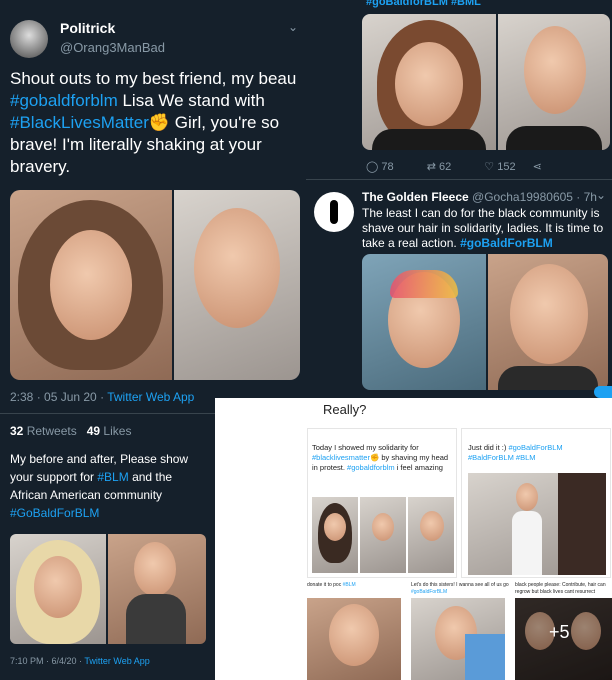  What do you see at coordinates (372, 167) in the screenshot?
I see `reply-icon: ◯` at bounding box center [372, 167].